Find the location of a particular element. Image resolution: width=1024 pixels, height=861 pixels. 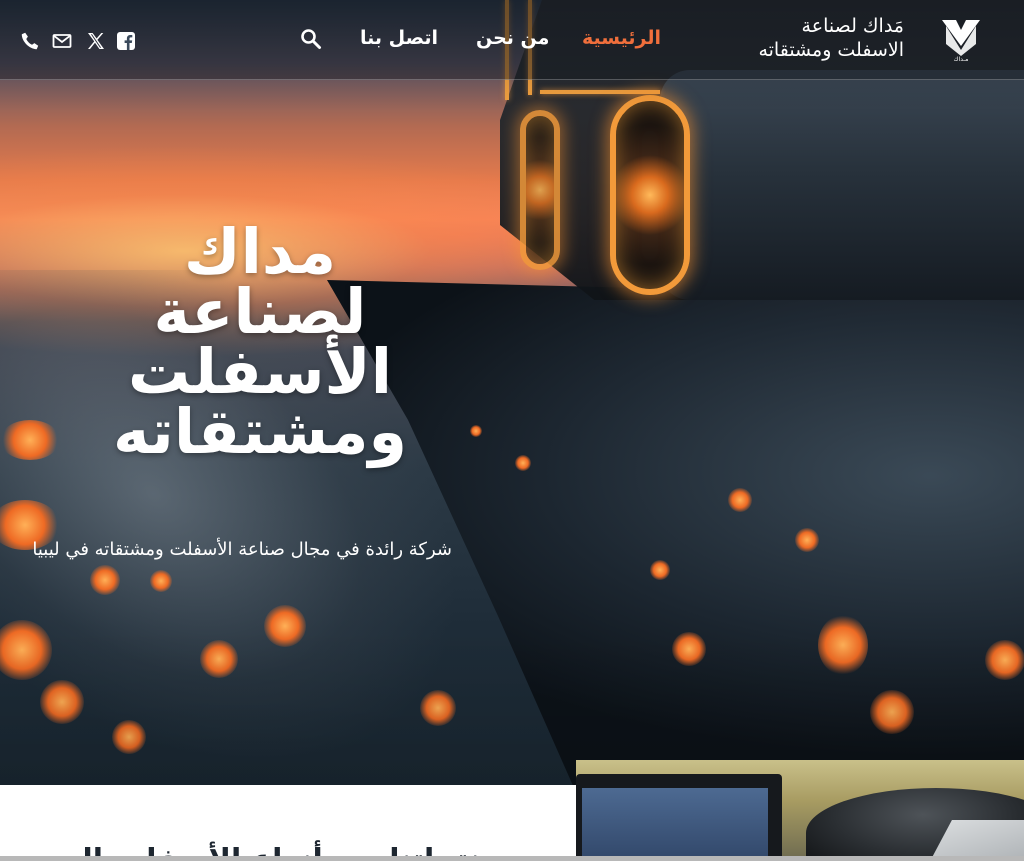

brand-name-line2: الاسفلت ومشتقاته is located at coordinates (831, 50).